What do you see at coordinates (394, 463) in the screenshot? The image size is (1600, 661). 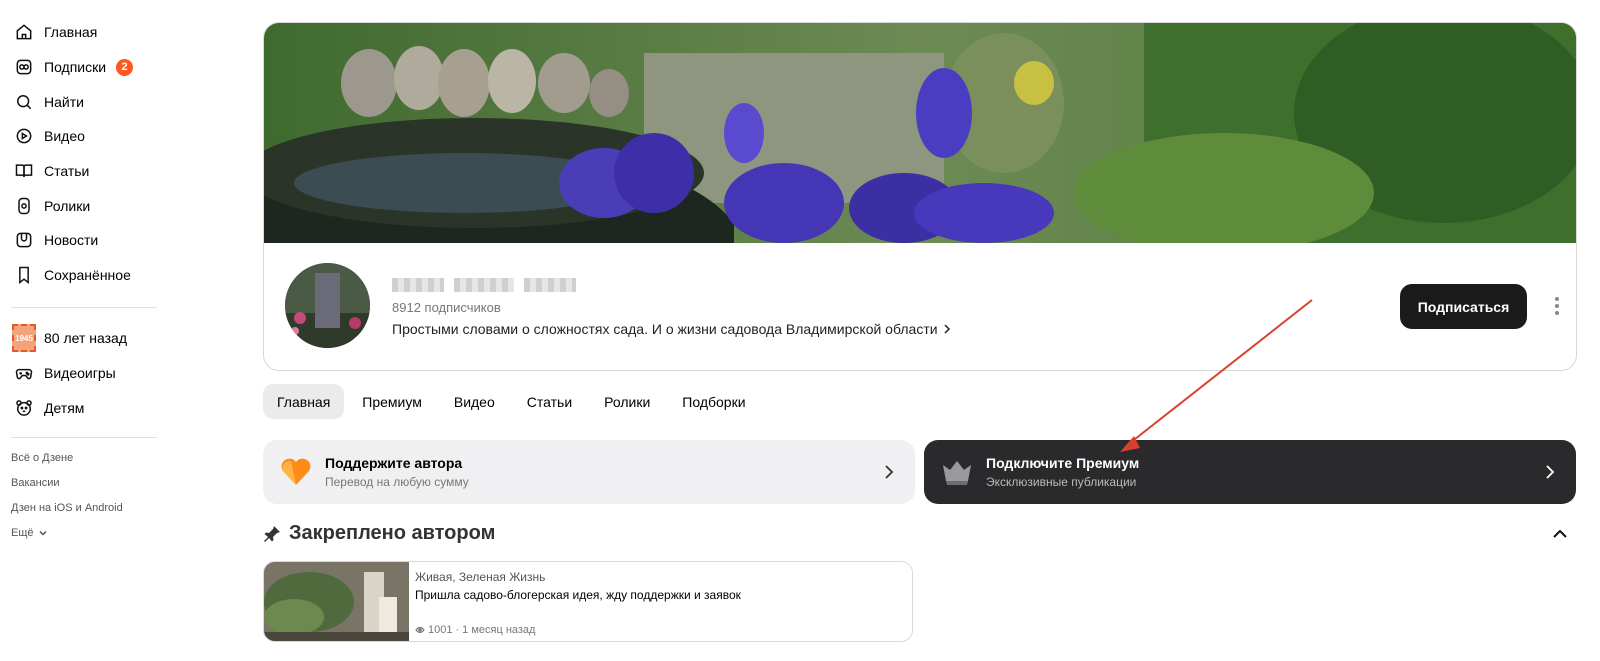 I see `support-title: Поддержите автора` at bounding box center [394, 463].